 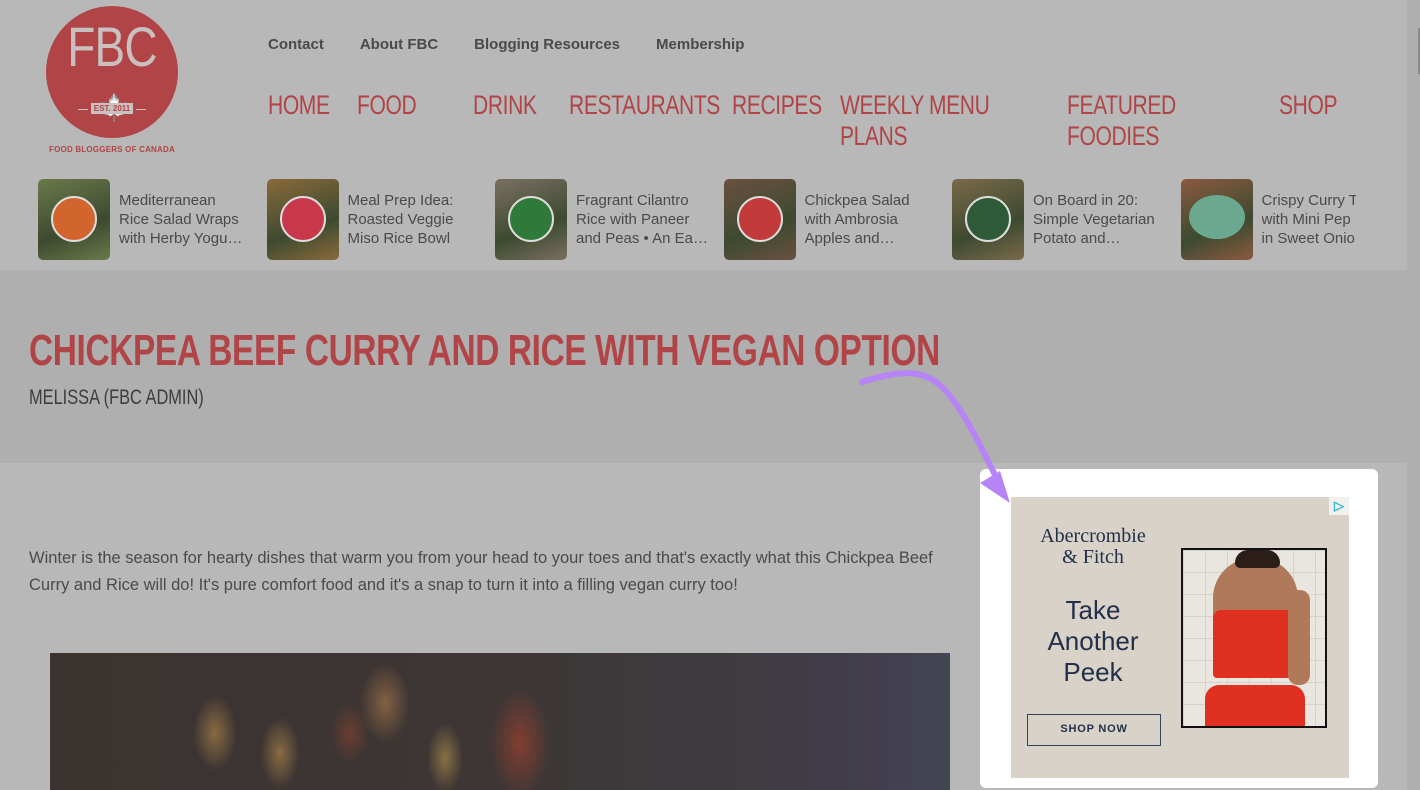 I want to click on top-nav-about: About FBC, so click(x=399, y=44).